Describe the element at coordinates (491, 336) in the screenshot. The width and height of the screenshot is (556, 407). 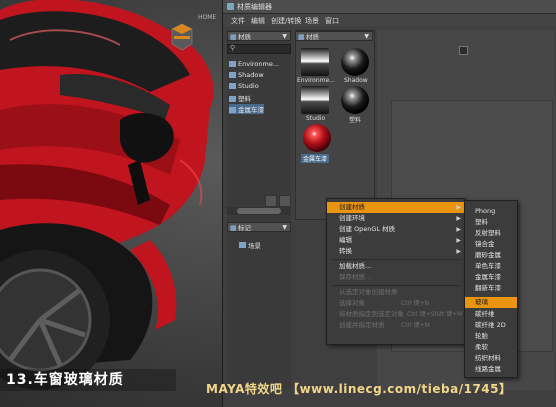
I see `submenu-item-tire: 轮胎` at that location.